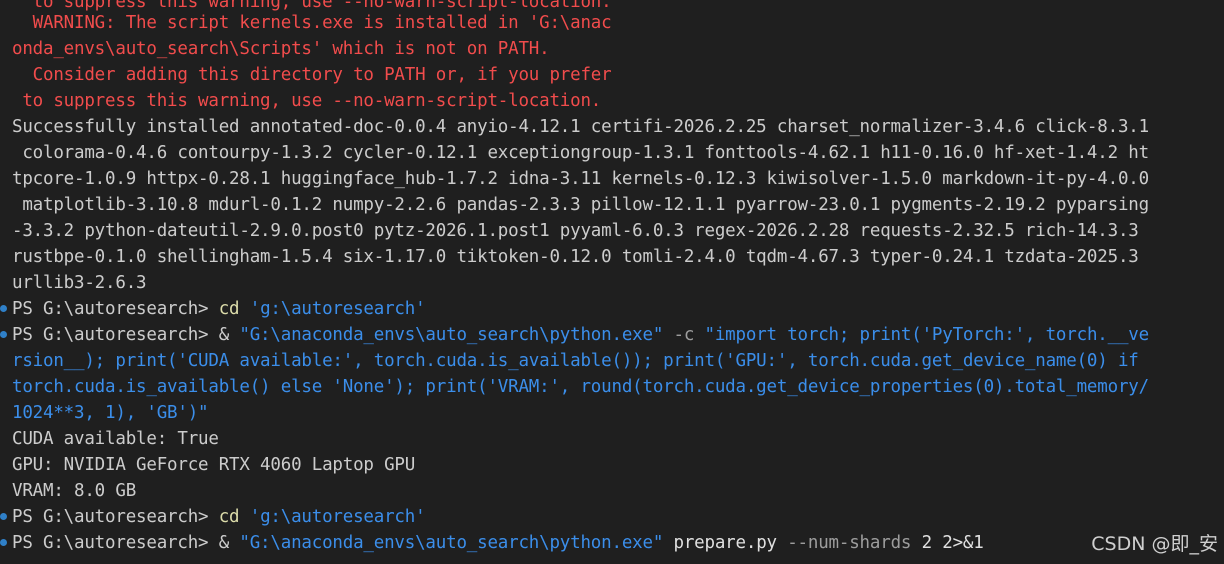  Describe the element at coordinates (110, 413) in the screenshot. I see `python-code-continuation: 1024**3, 1), 'GB')"` at that location.